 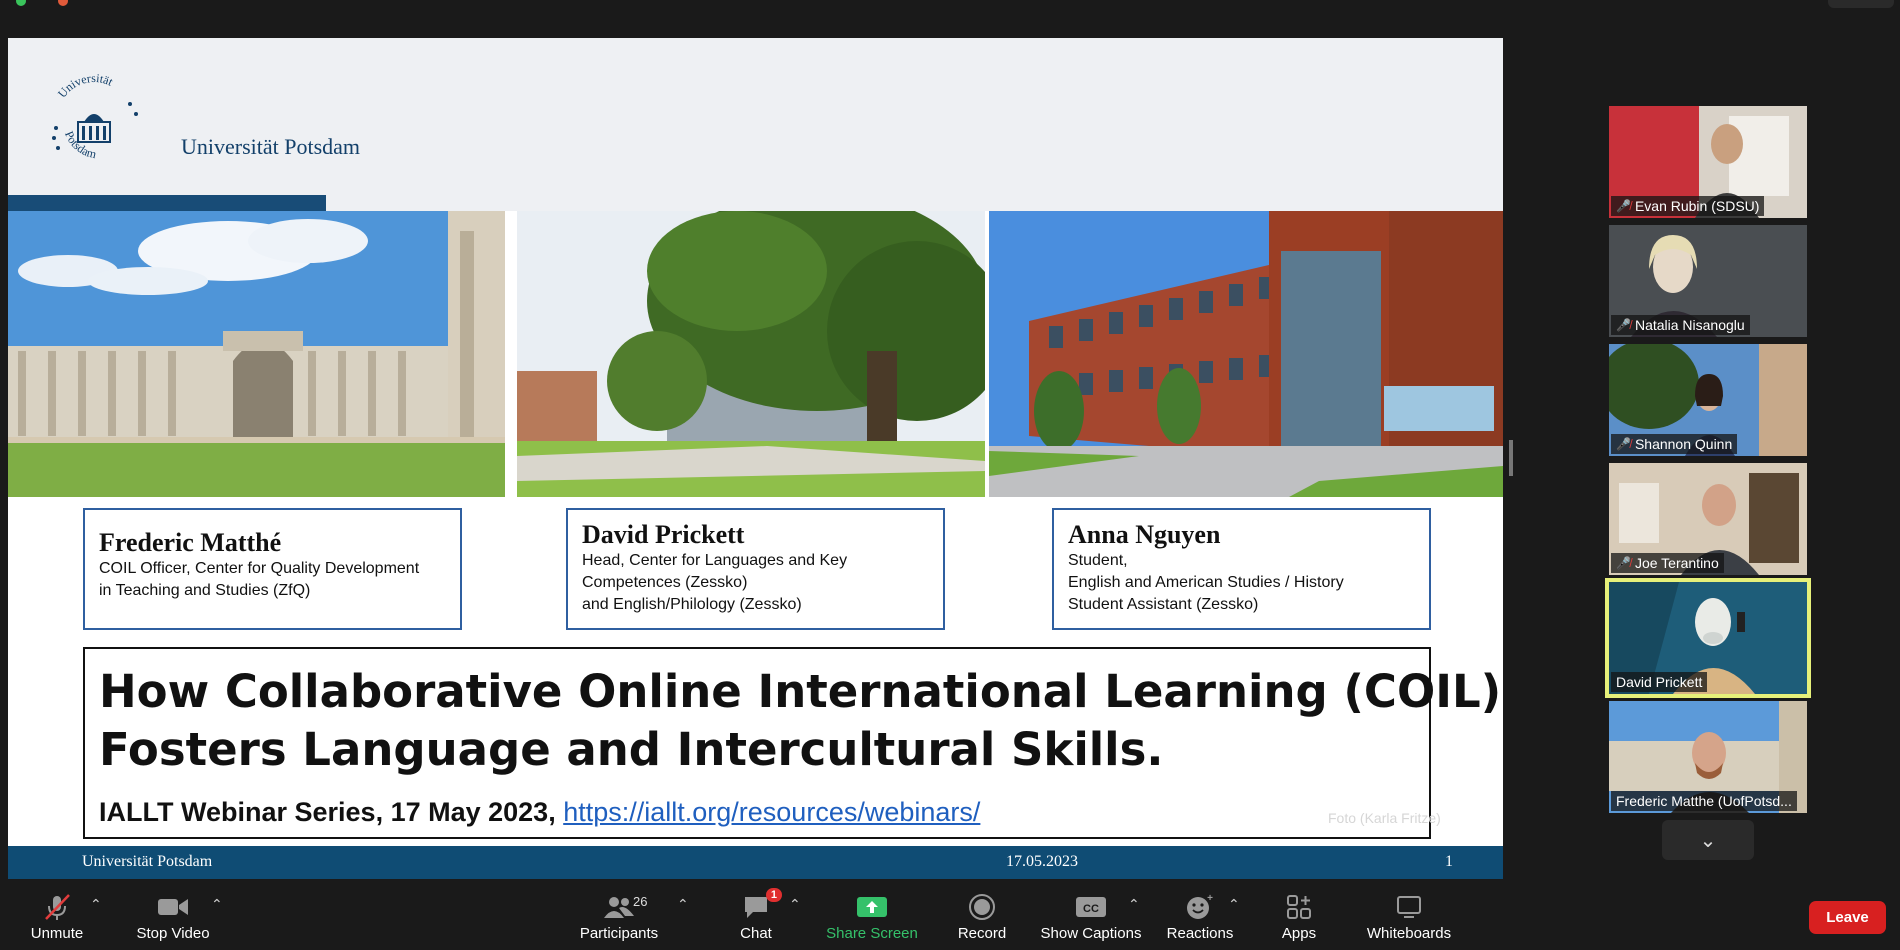 I want to click on presenter-role: and English/Philology (Zessko), so click(x=692, y=604).